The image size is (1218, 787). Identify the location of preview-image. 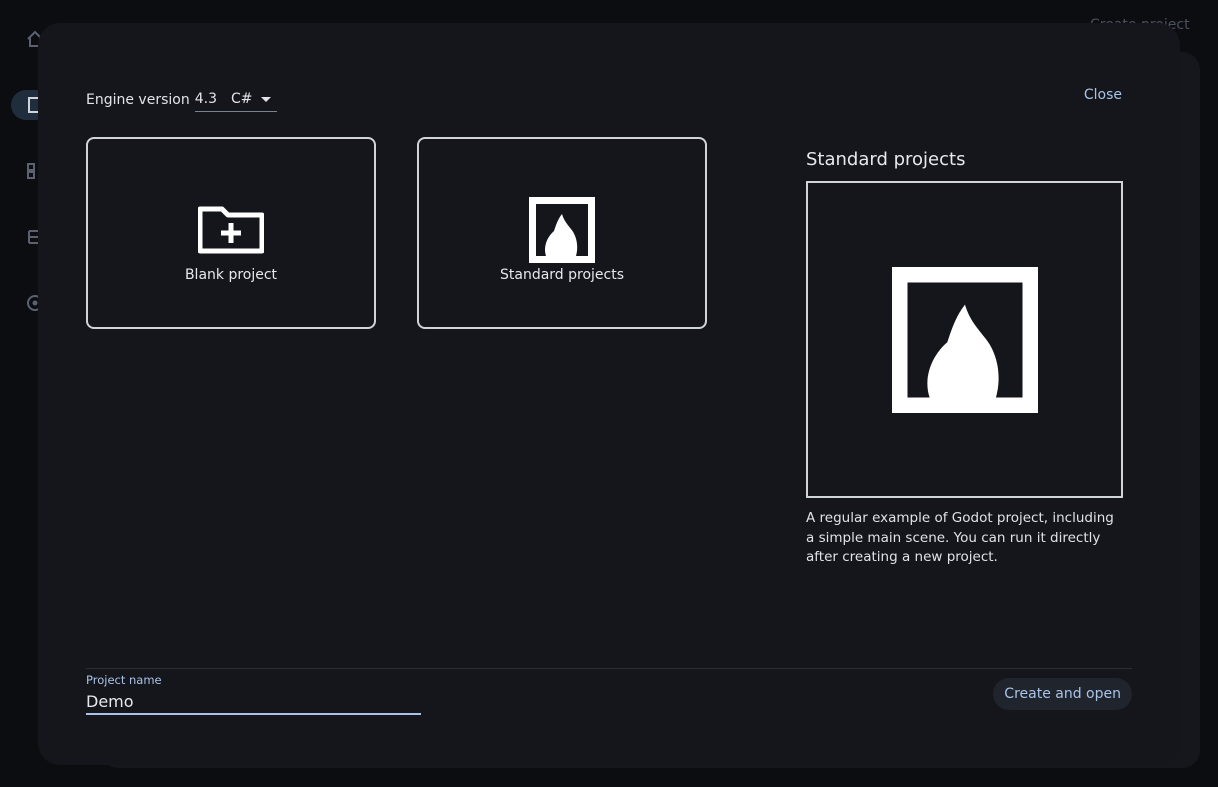
(964, 339).